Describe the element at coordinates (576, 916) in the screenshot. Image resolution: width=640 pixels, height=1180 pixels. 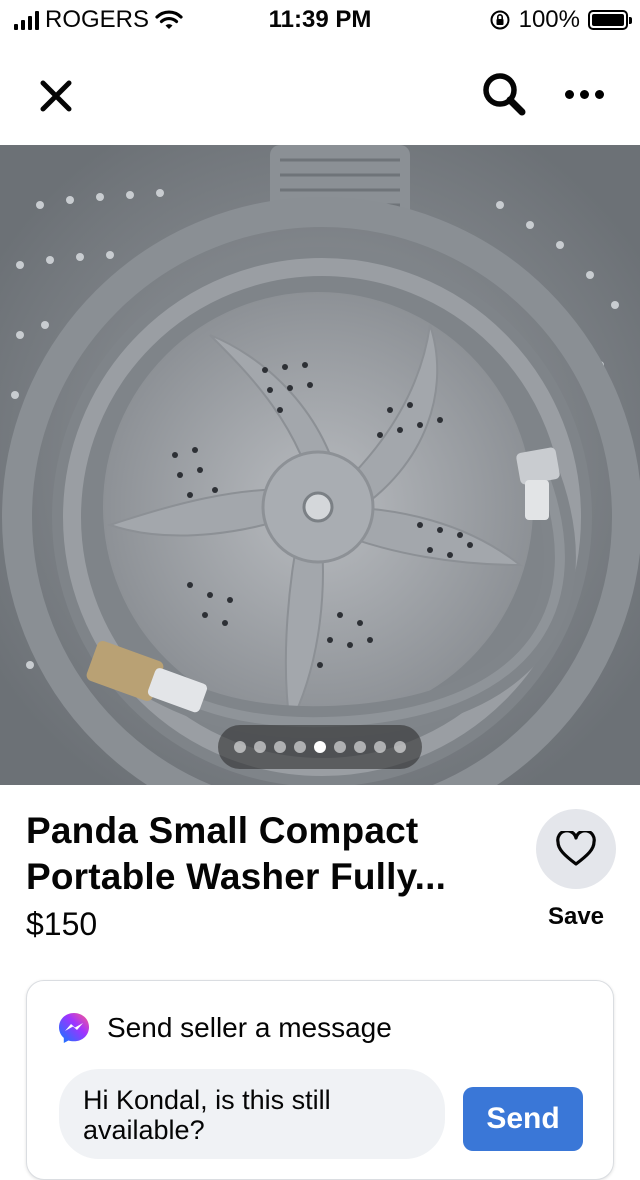
I see `save-label: Save` at that location.